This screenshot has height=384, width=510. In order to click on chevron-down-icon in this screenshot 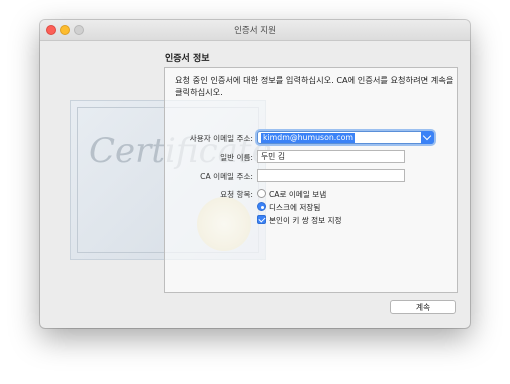, I will do `click(427, 136)`.